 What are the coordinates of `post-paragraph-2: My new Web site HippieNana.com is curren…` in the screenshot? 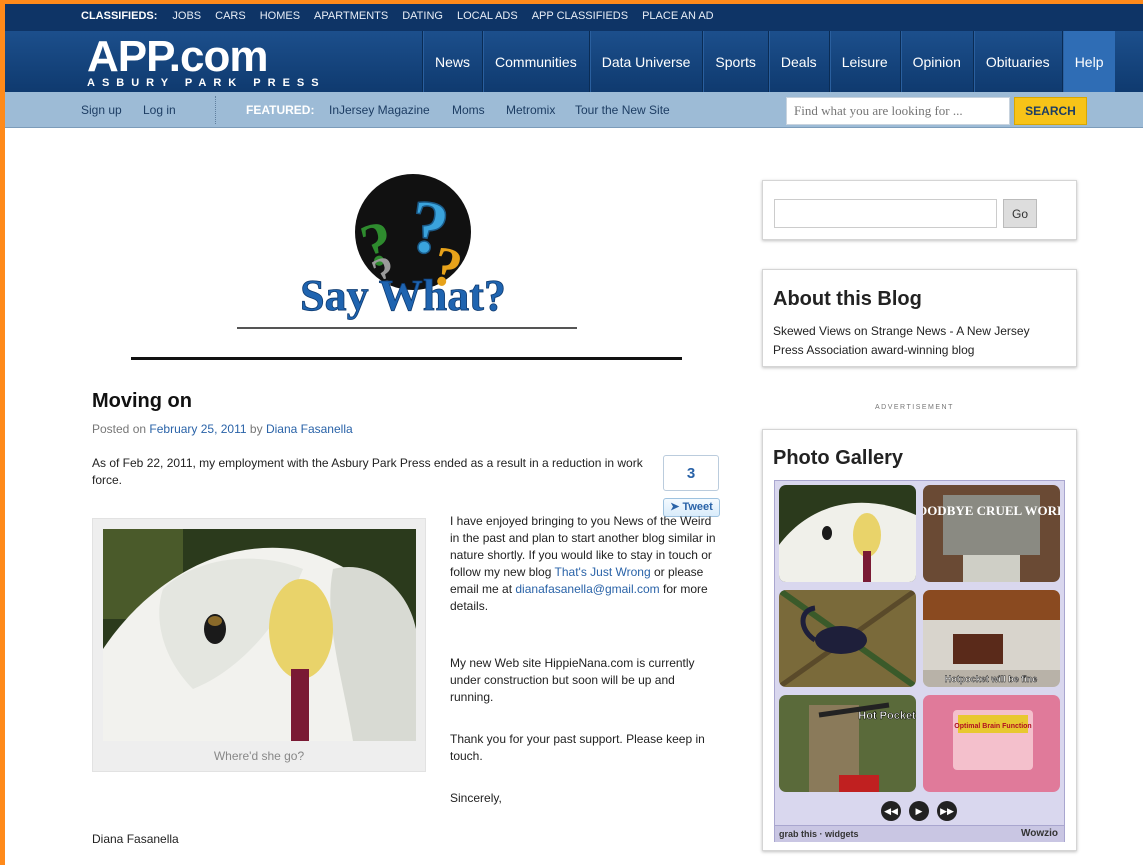 It's located at (572, 680).